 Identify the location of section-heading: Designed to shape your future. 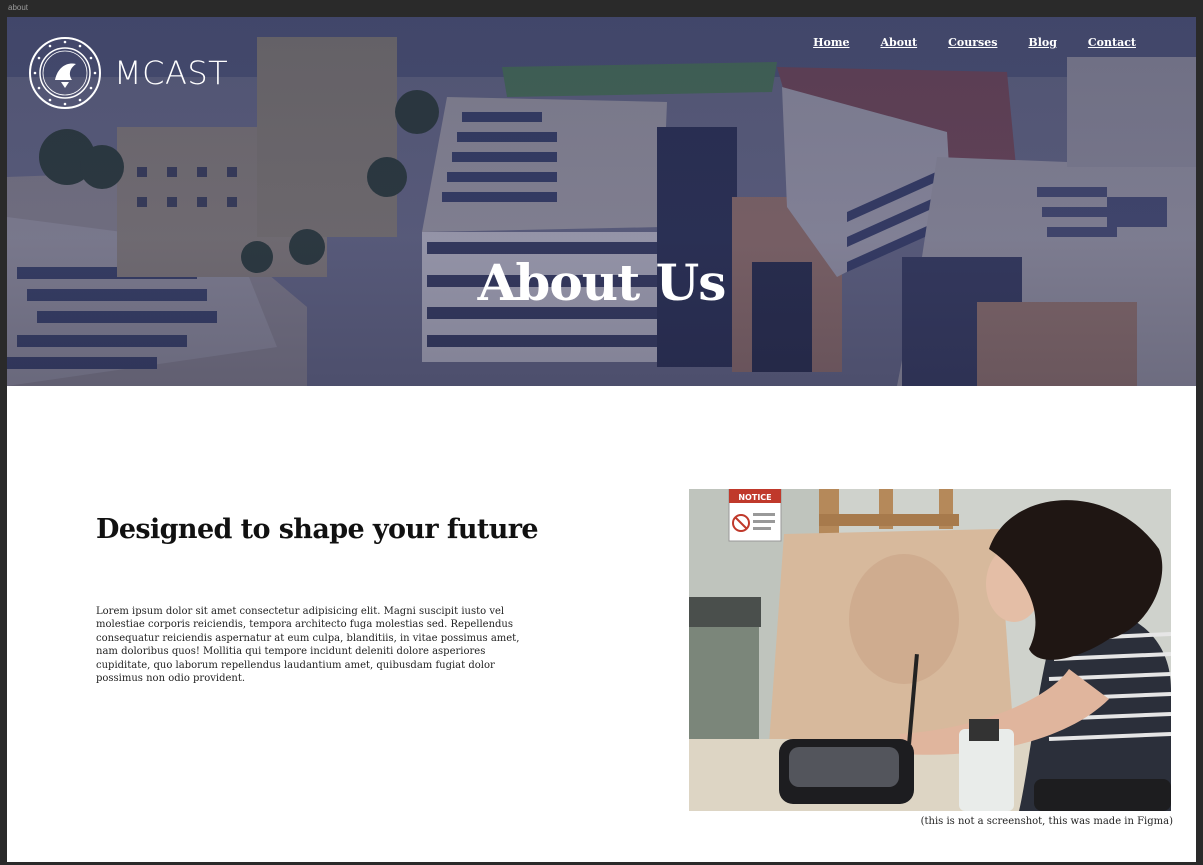
(317, 529).